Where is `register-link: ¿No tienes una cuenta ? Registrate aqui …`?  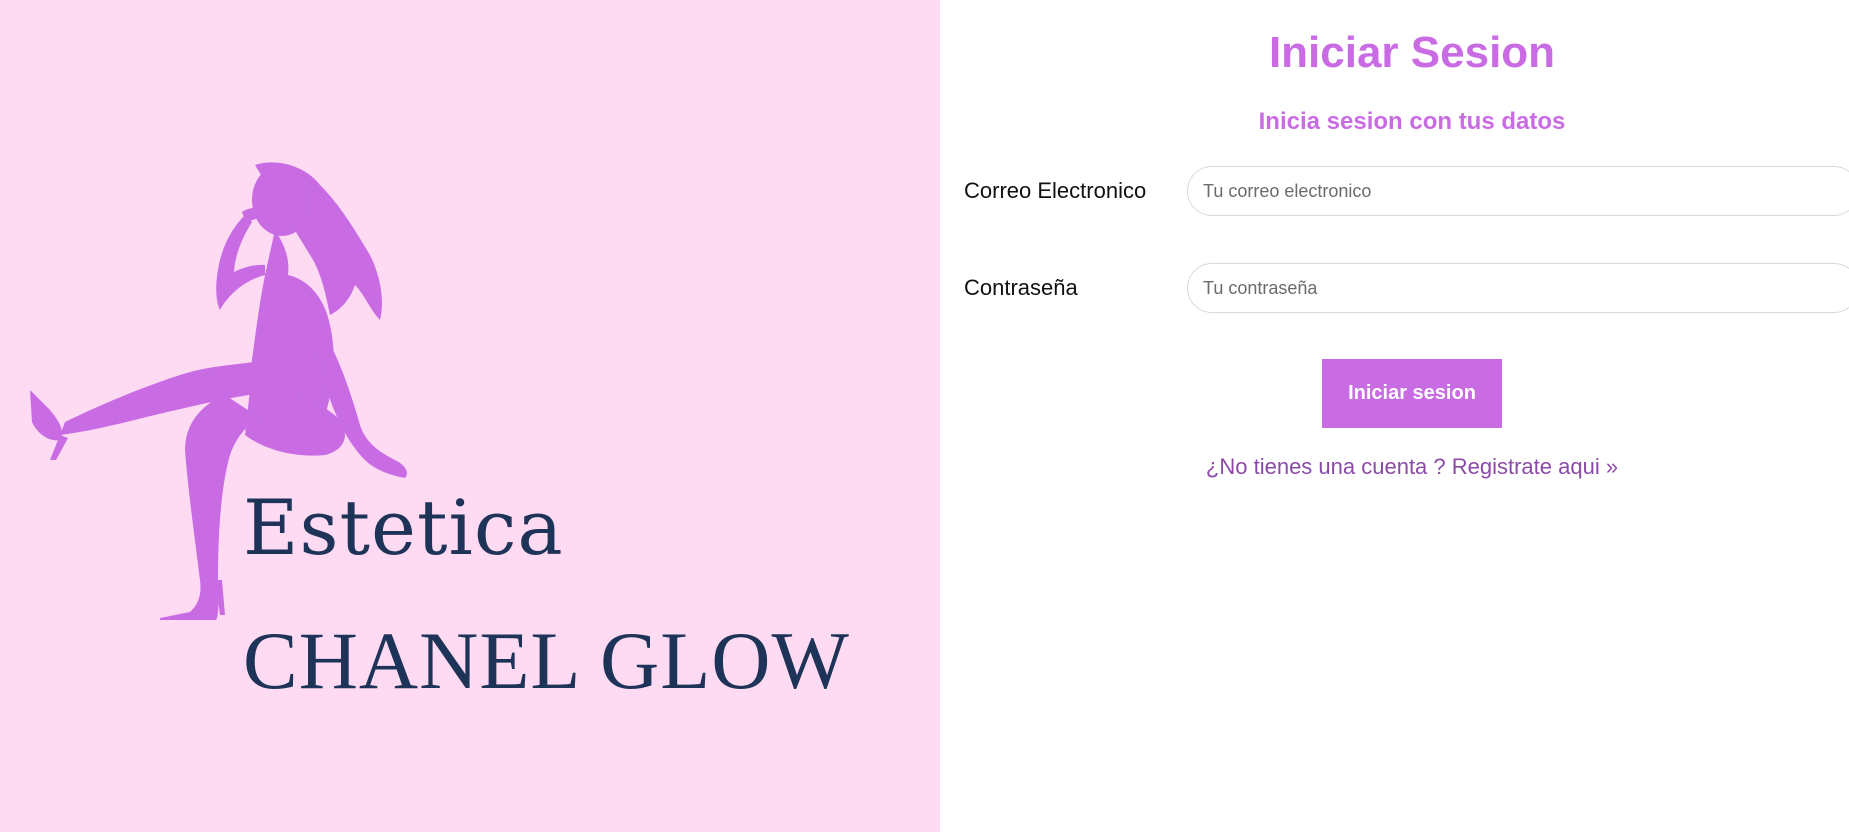 register-link: ¿No tienes una cuenta ? Registrate aqui … is located at coordinates (1394, 467).